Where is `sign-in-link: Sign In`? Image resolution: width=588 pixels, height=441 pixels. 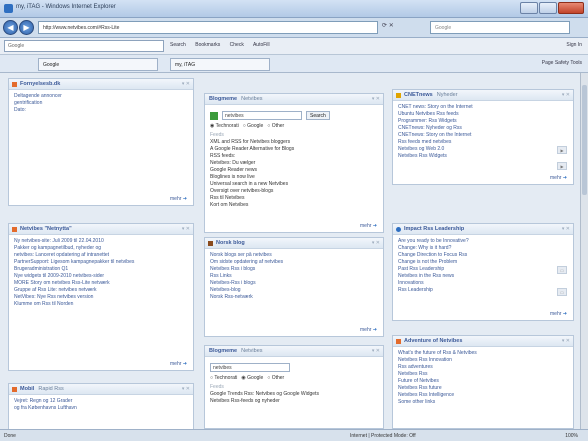 sign-in-link: Sign In is located at coordinates (574, 45).